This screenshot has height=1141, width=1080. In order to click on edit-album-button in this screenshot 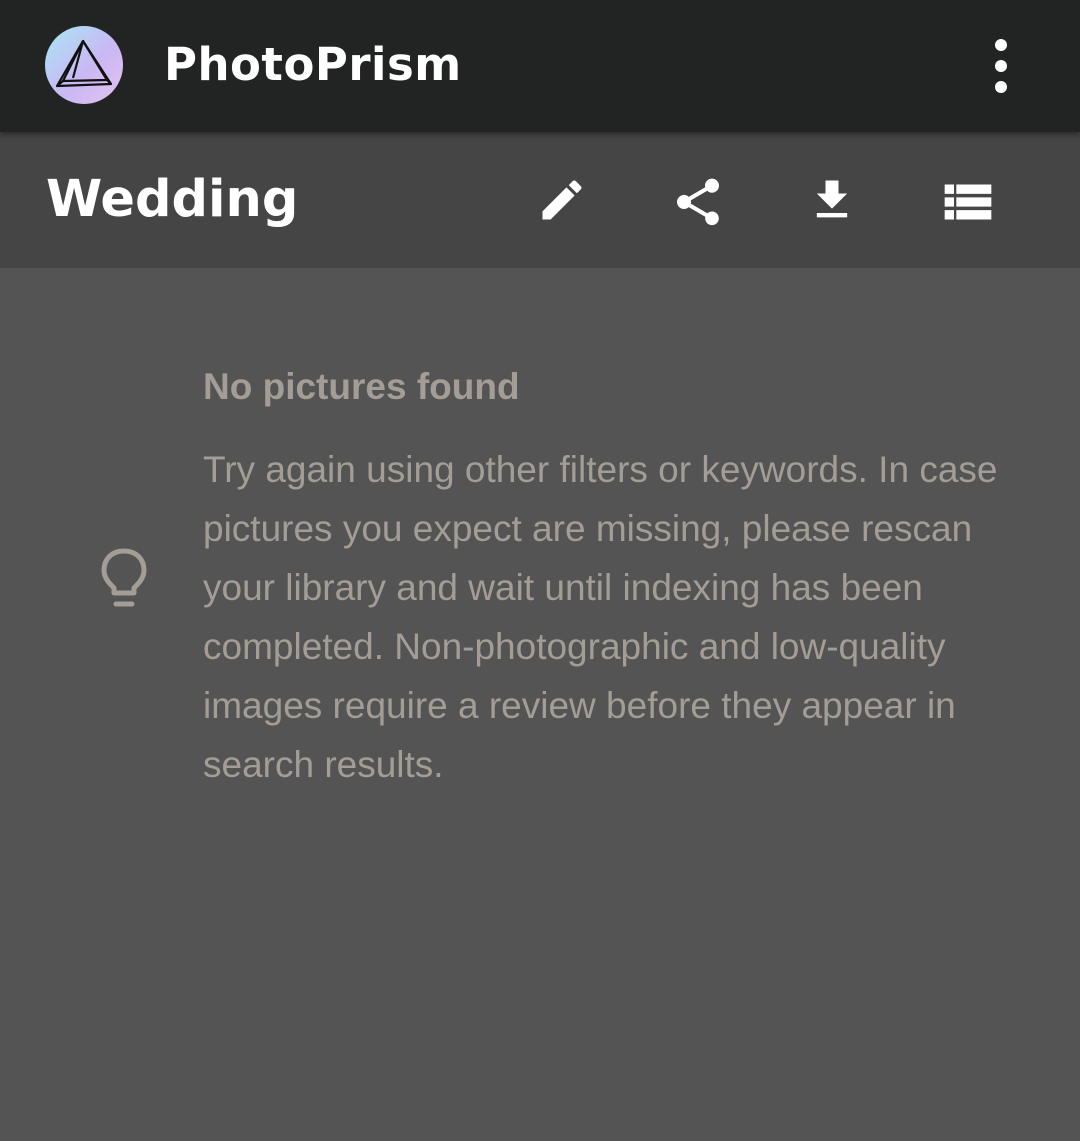, I will do `click(562, 200)`.